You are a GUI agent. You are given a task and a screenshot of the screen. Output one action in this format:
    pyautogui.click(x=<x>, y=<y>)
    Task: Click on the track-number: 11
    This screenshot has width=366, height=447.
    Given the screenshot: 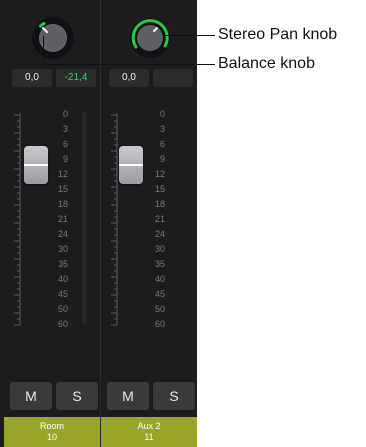 What is the action you would take?
    pyautogui.click(x=149, y=437)
    